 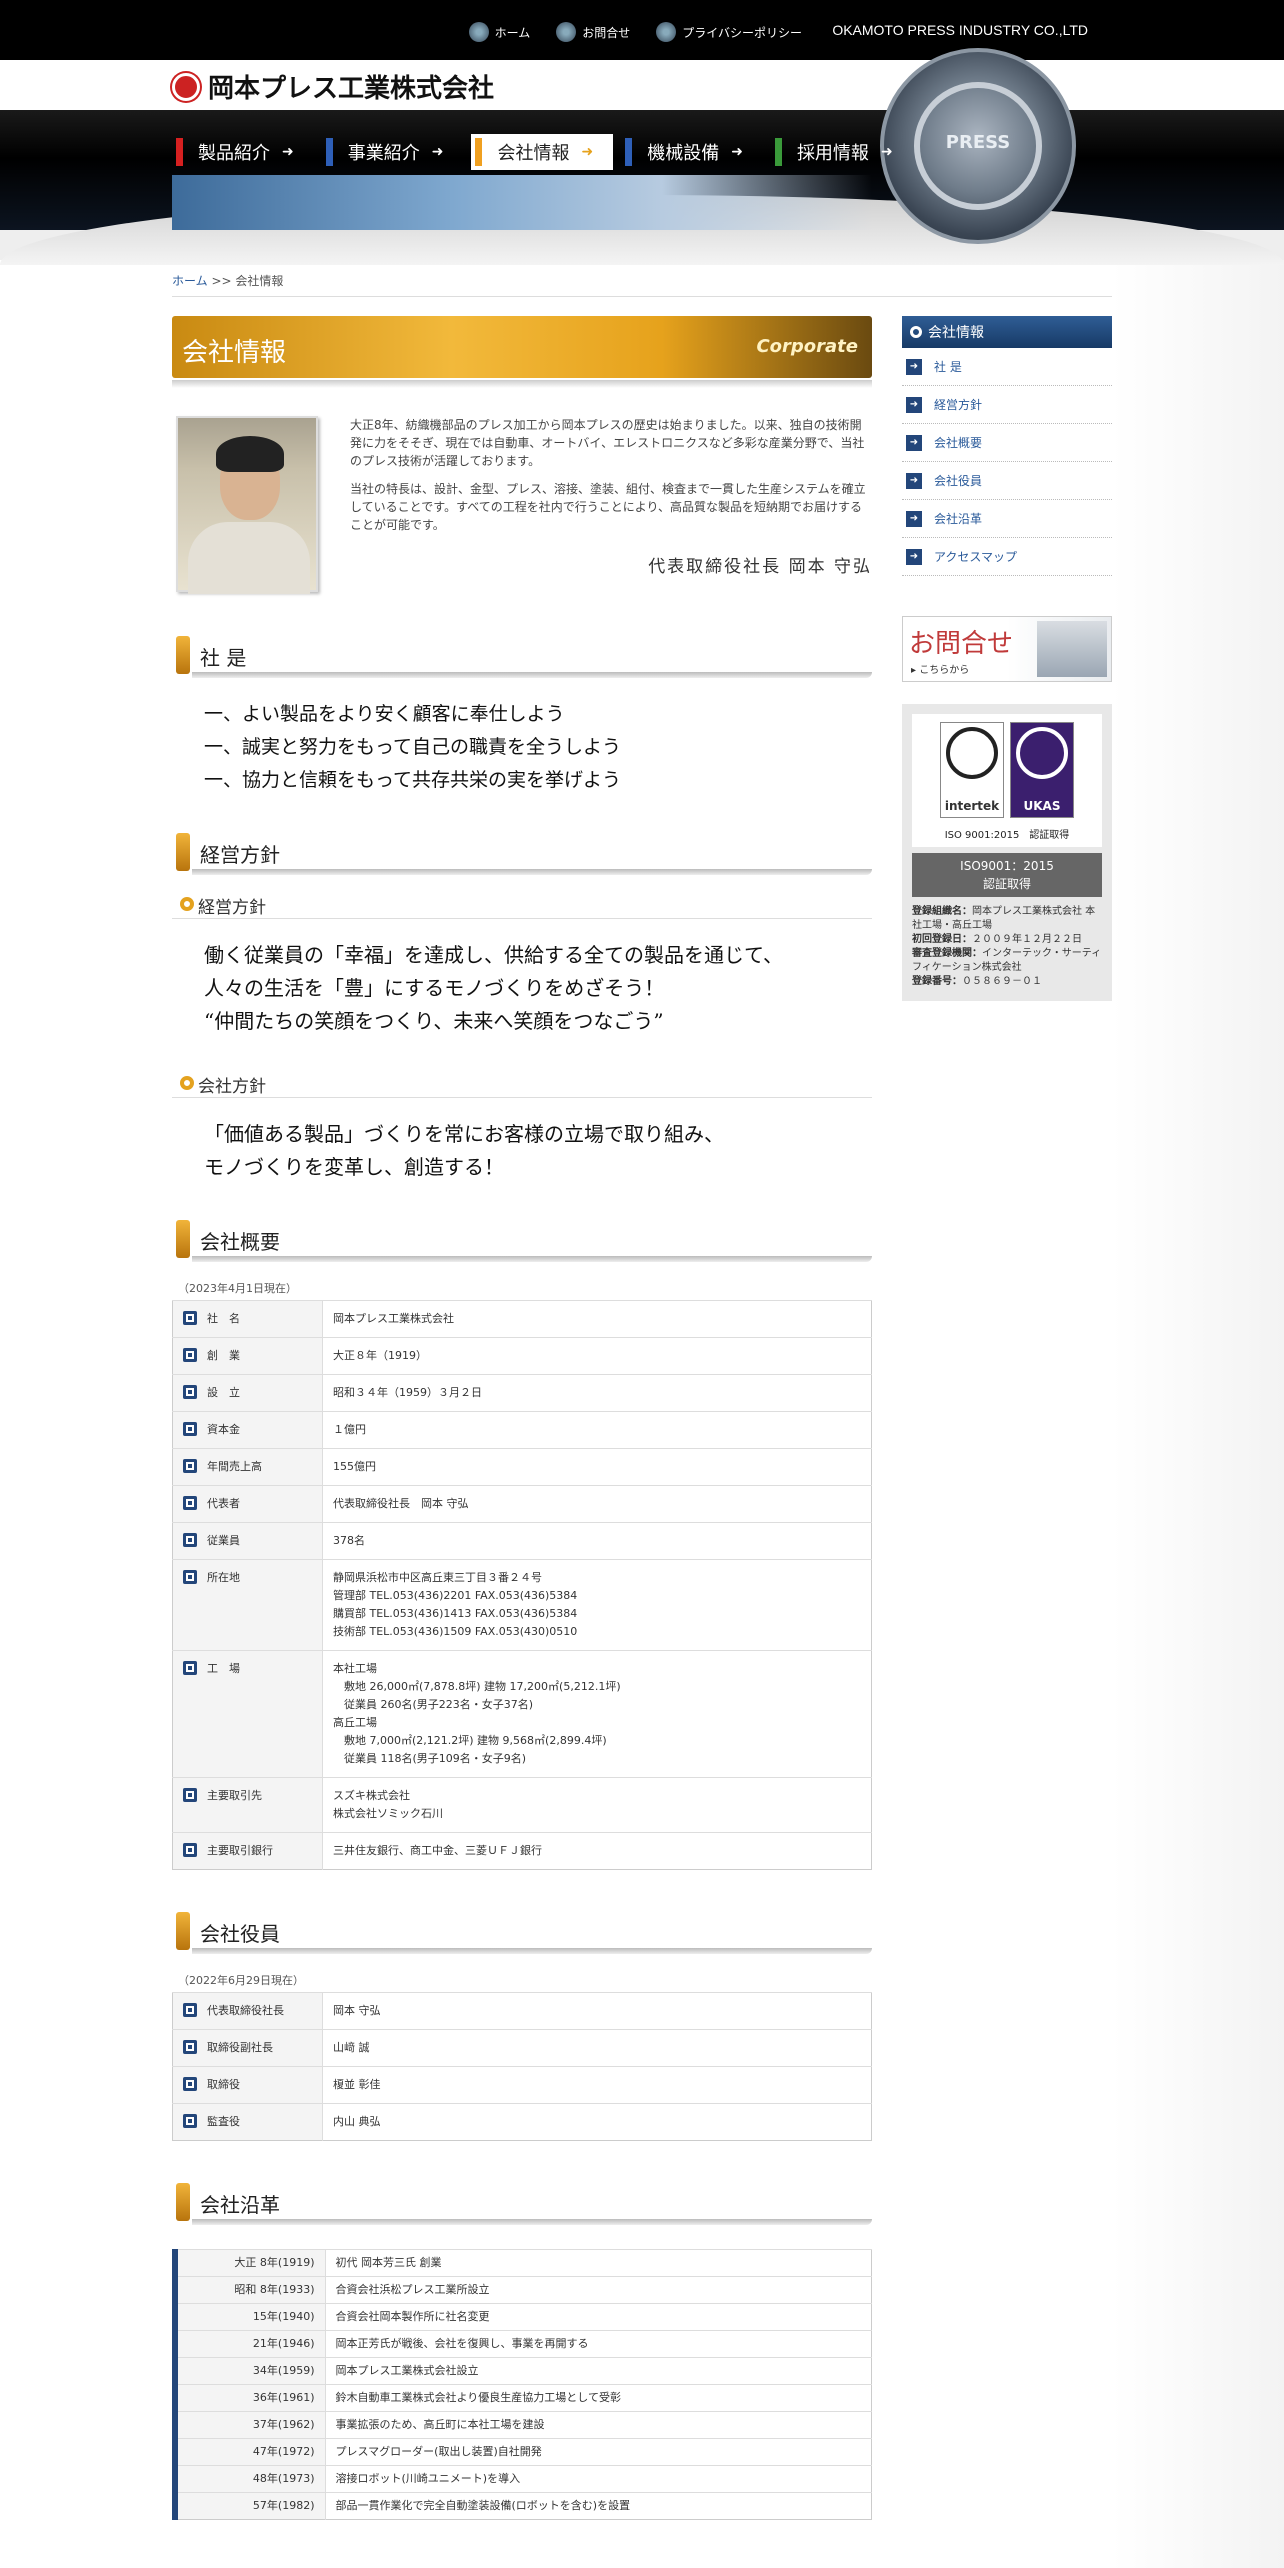 What do you see at coordinates (1007, 557) in the screenshot?
I see `sidebar-item-5: ➜ アクセスマップ` at bounding box center [1007, 557].